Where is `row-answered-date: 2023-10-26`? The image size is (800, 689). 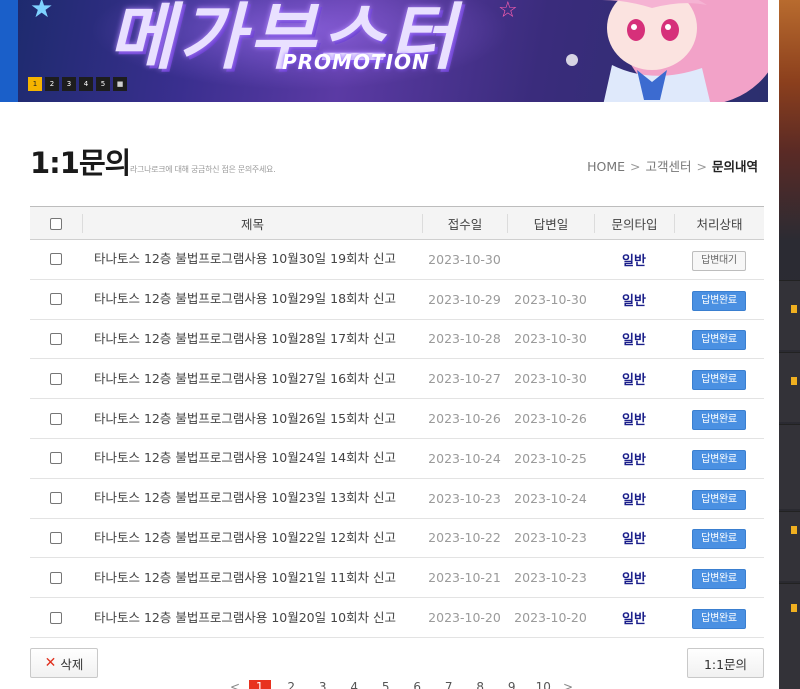
row-answered-date: 2023-10-26 is located at coordinates (550, 419).